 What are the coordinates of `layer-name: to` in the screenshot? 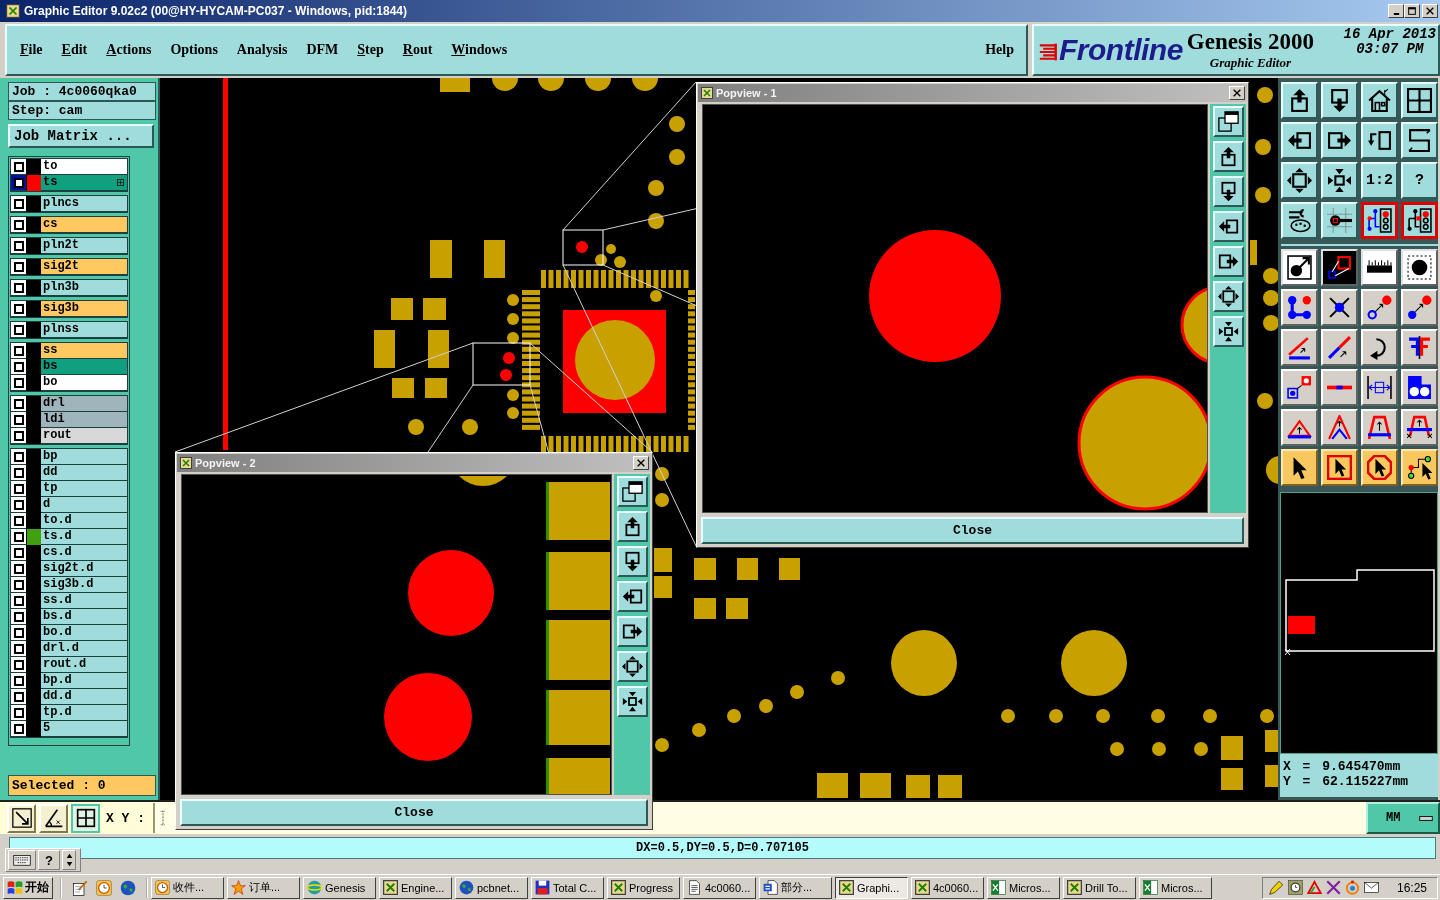 It's located at (84, 167).